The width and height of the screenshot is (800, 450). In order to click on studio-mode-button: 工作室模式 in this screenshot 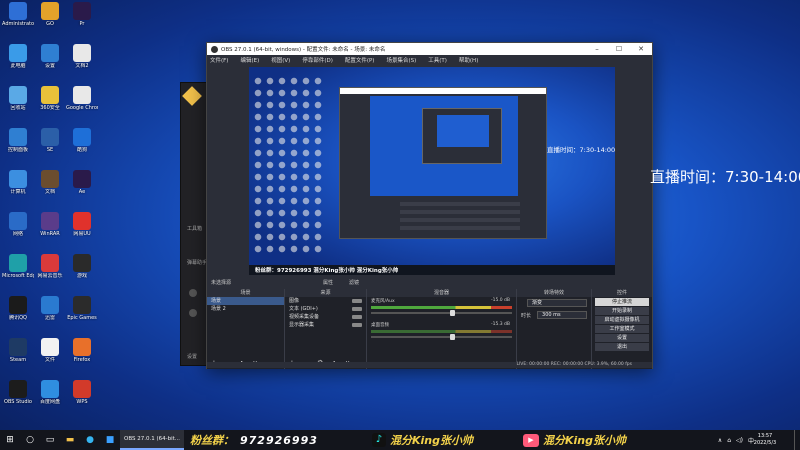, I will do `click(622, 329)`.